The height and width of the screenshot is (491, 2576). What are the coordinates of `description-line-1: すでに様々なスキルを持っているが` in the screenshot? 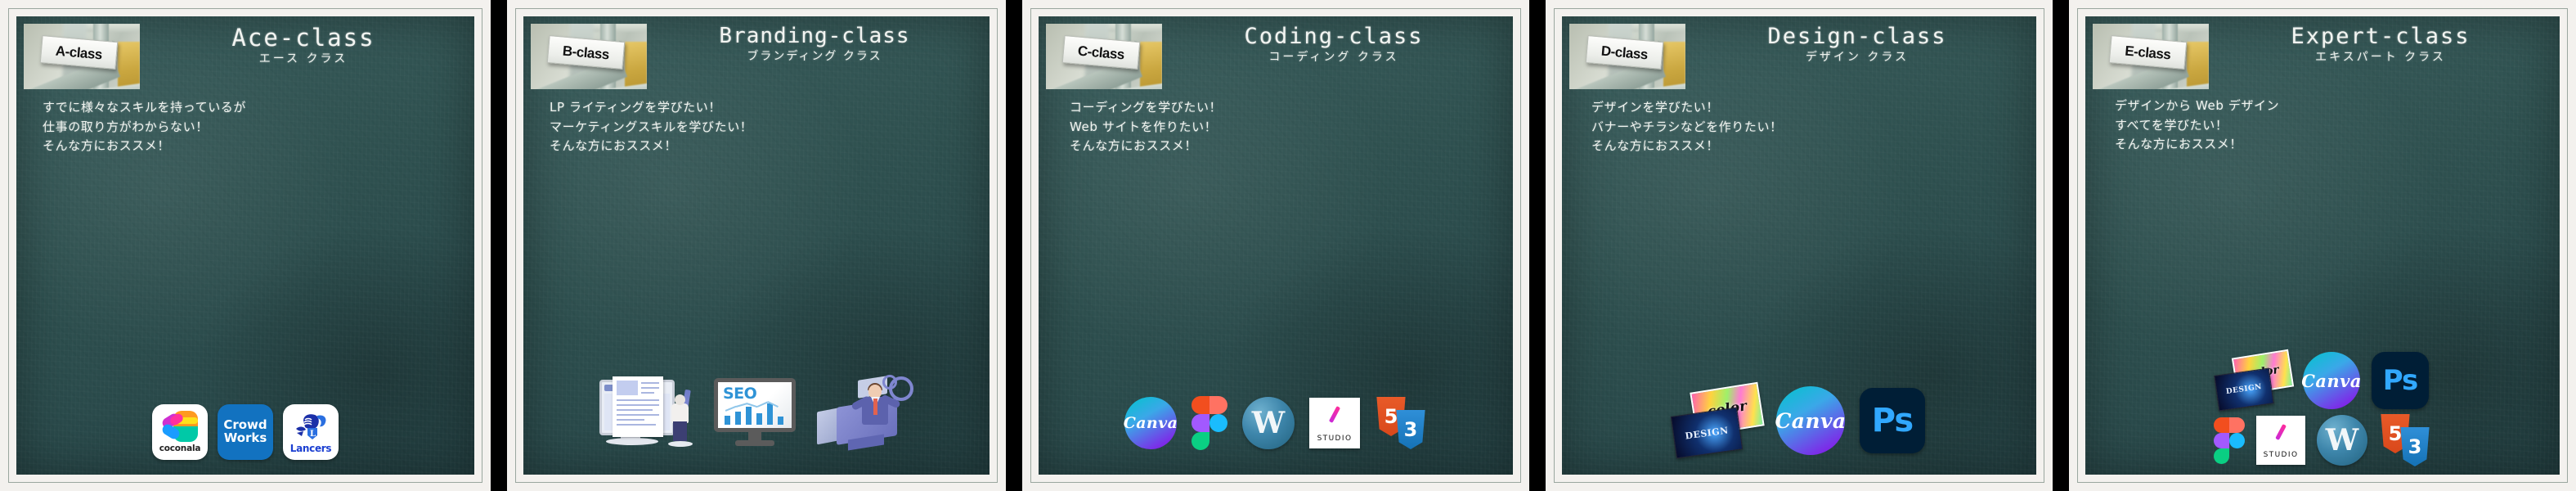 It's located at (145, 108).